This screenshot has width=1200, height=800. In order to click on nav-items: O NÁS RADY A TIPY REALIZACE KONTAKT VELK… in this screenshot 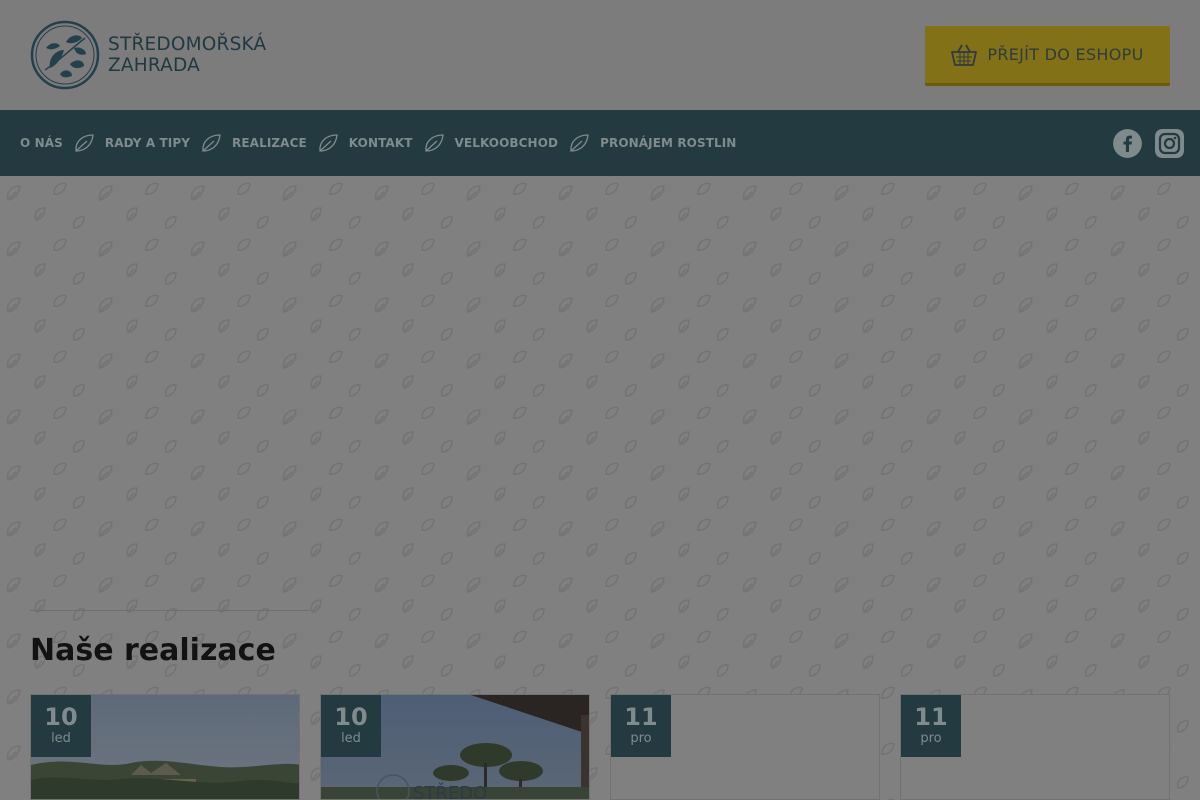, I will do `click(378, 143)`.